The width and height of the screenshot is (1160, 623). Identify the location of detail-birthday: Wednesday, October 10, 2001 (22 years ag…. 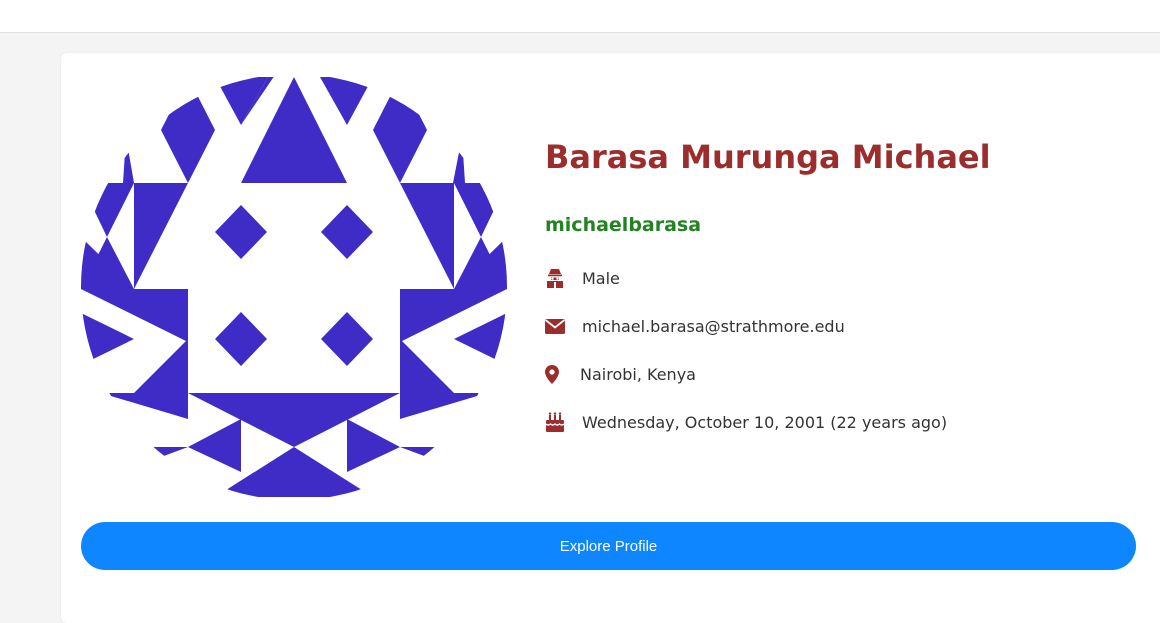
(746, 422).